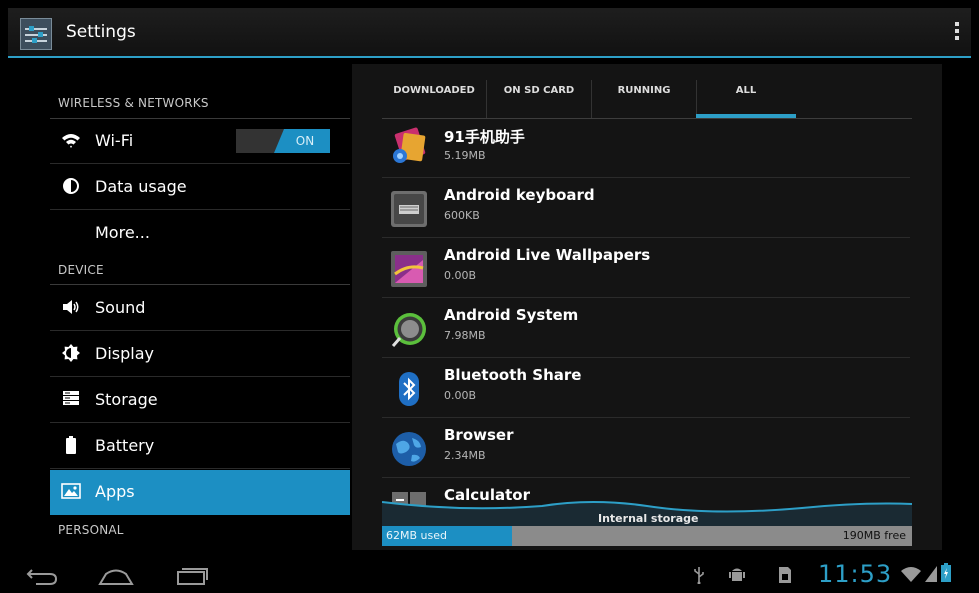 Image resolution: width=979 pixels, height=593 pixels. Describe the element at coordinates (434, 95) in the screenshot. I see `tab-downloaded: DOWNLOADED` at that location.